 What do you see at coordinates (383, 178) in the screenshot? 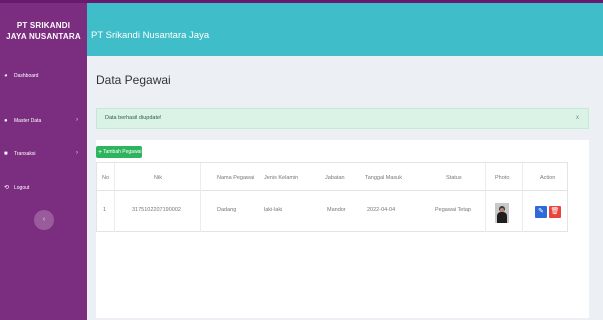
I see `column-header: Tanggal Masuk` at bounding box center [383, 178].